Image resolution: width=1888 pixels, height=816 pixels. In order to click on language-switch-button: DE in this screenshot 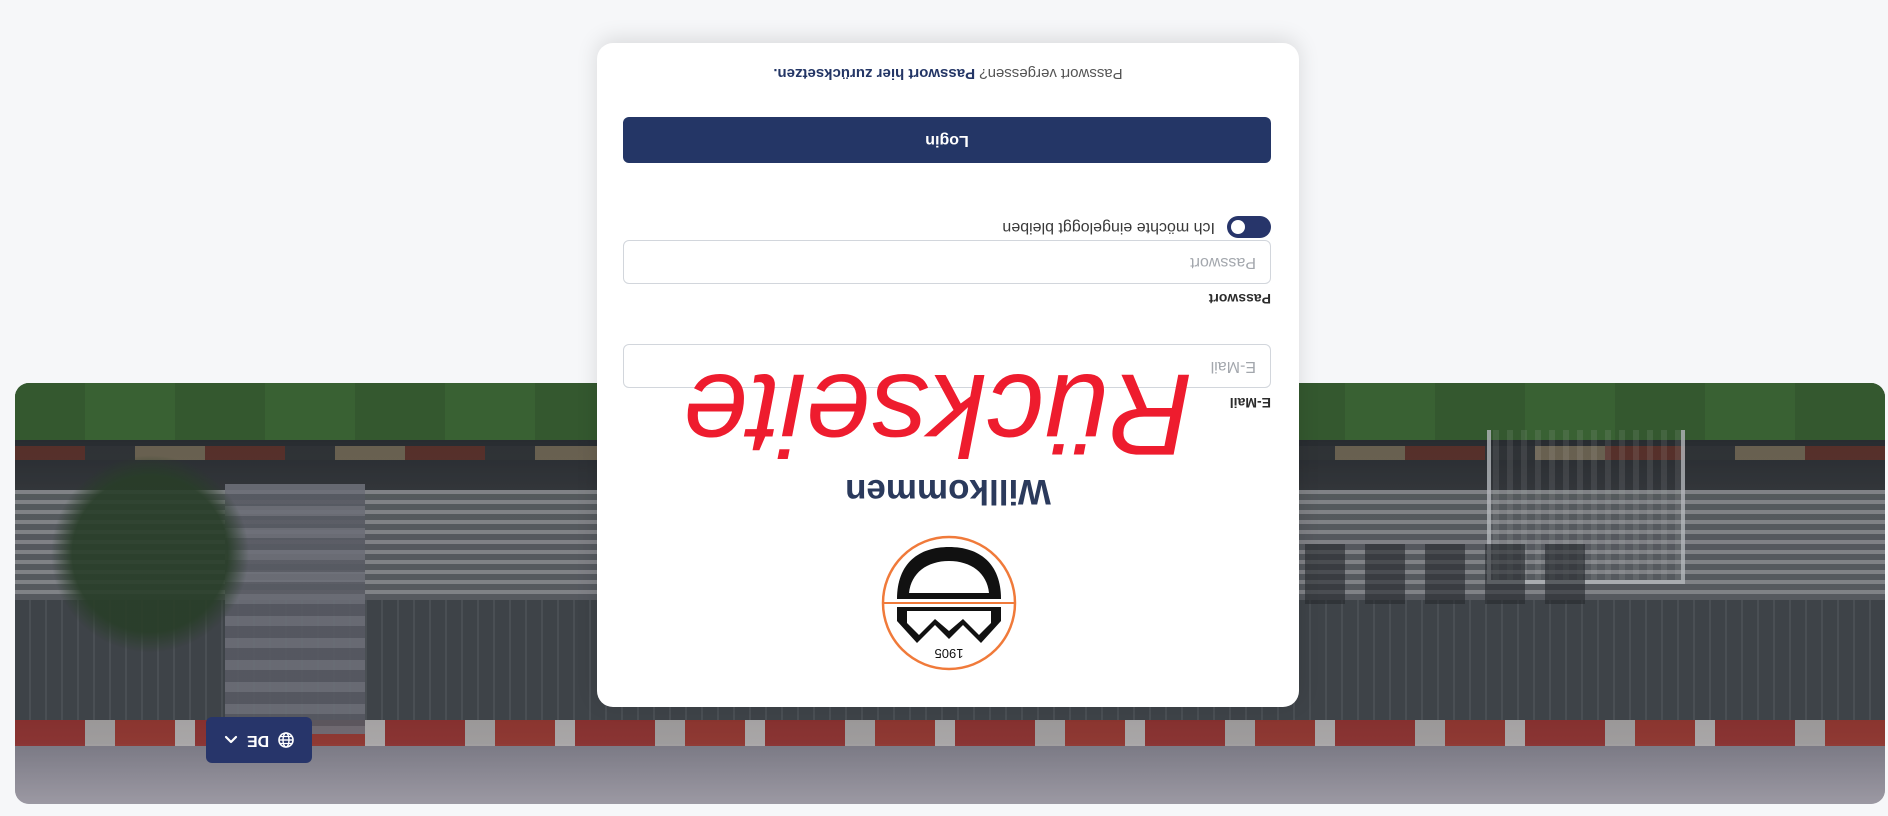, I will do `click(259, 740)`.